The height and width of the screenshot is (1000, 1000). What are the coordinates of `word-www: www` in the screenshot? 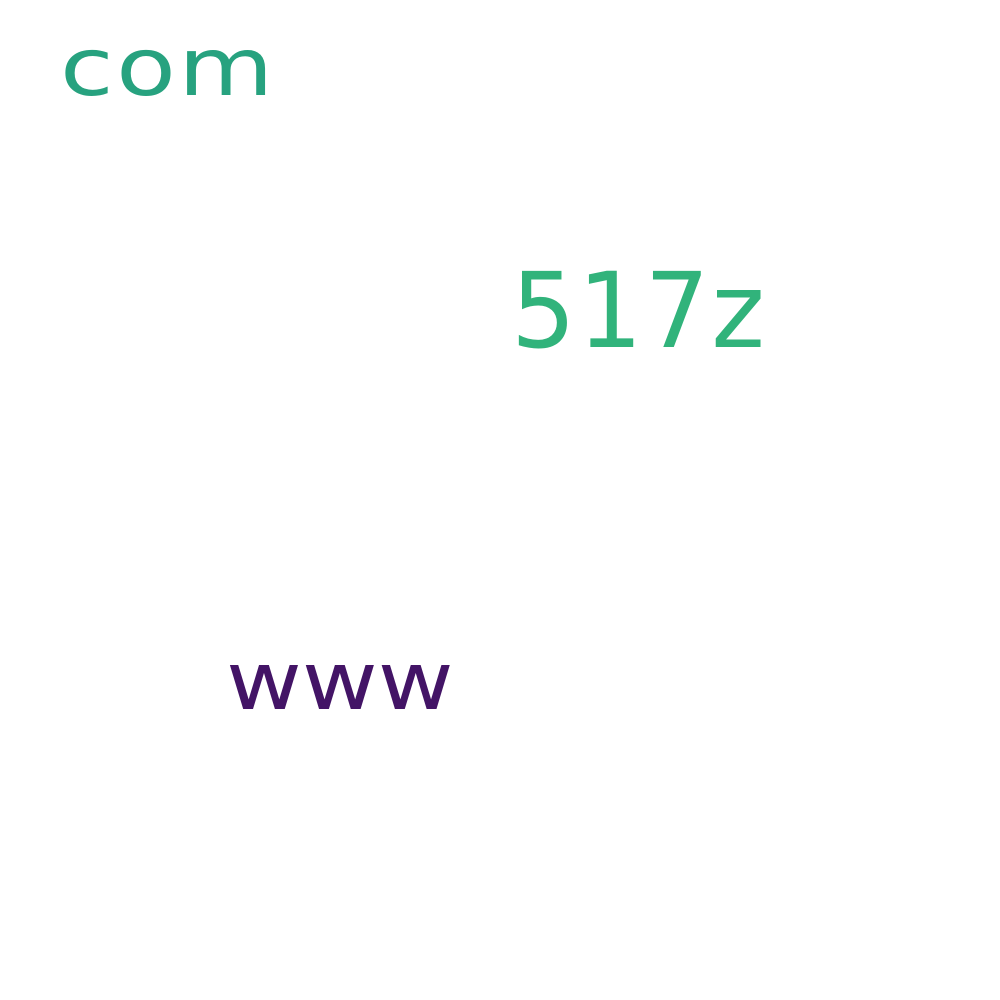 It's located at (340, 681).